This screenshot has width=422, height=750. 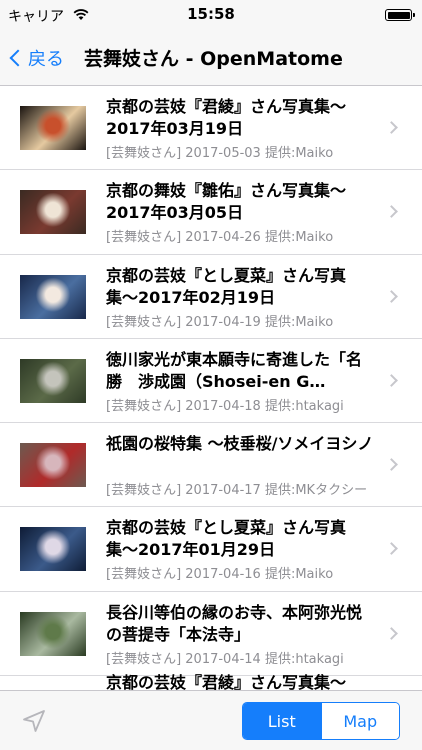 I want to click on item-title: 京都の芸妓『とし夏菜』さん写真集〜2017年02月19日, so click(x=226, y=286).